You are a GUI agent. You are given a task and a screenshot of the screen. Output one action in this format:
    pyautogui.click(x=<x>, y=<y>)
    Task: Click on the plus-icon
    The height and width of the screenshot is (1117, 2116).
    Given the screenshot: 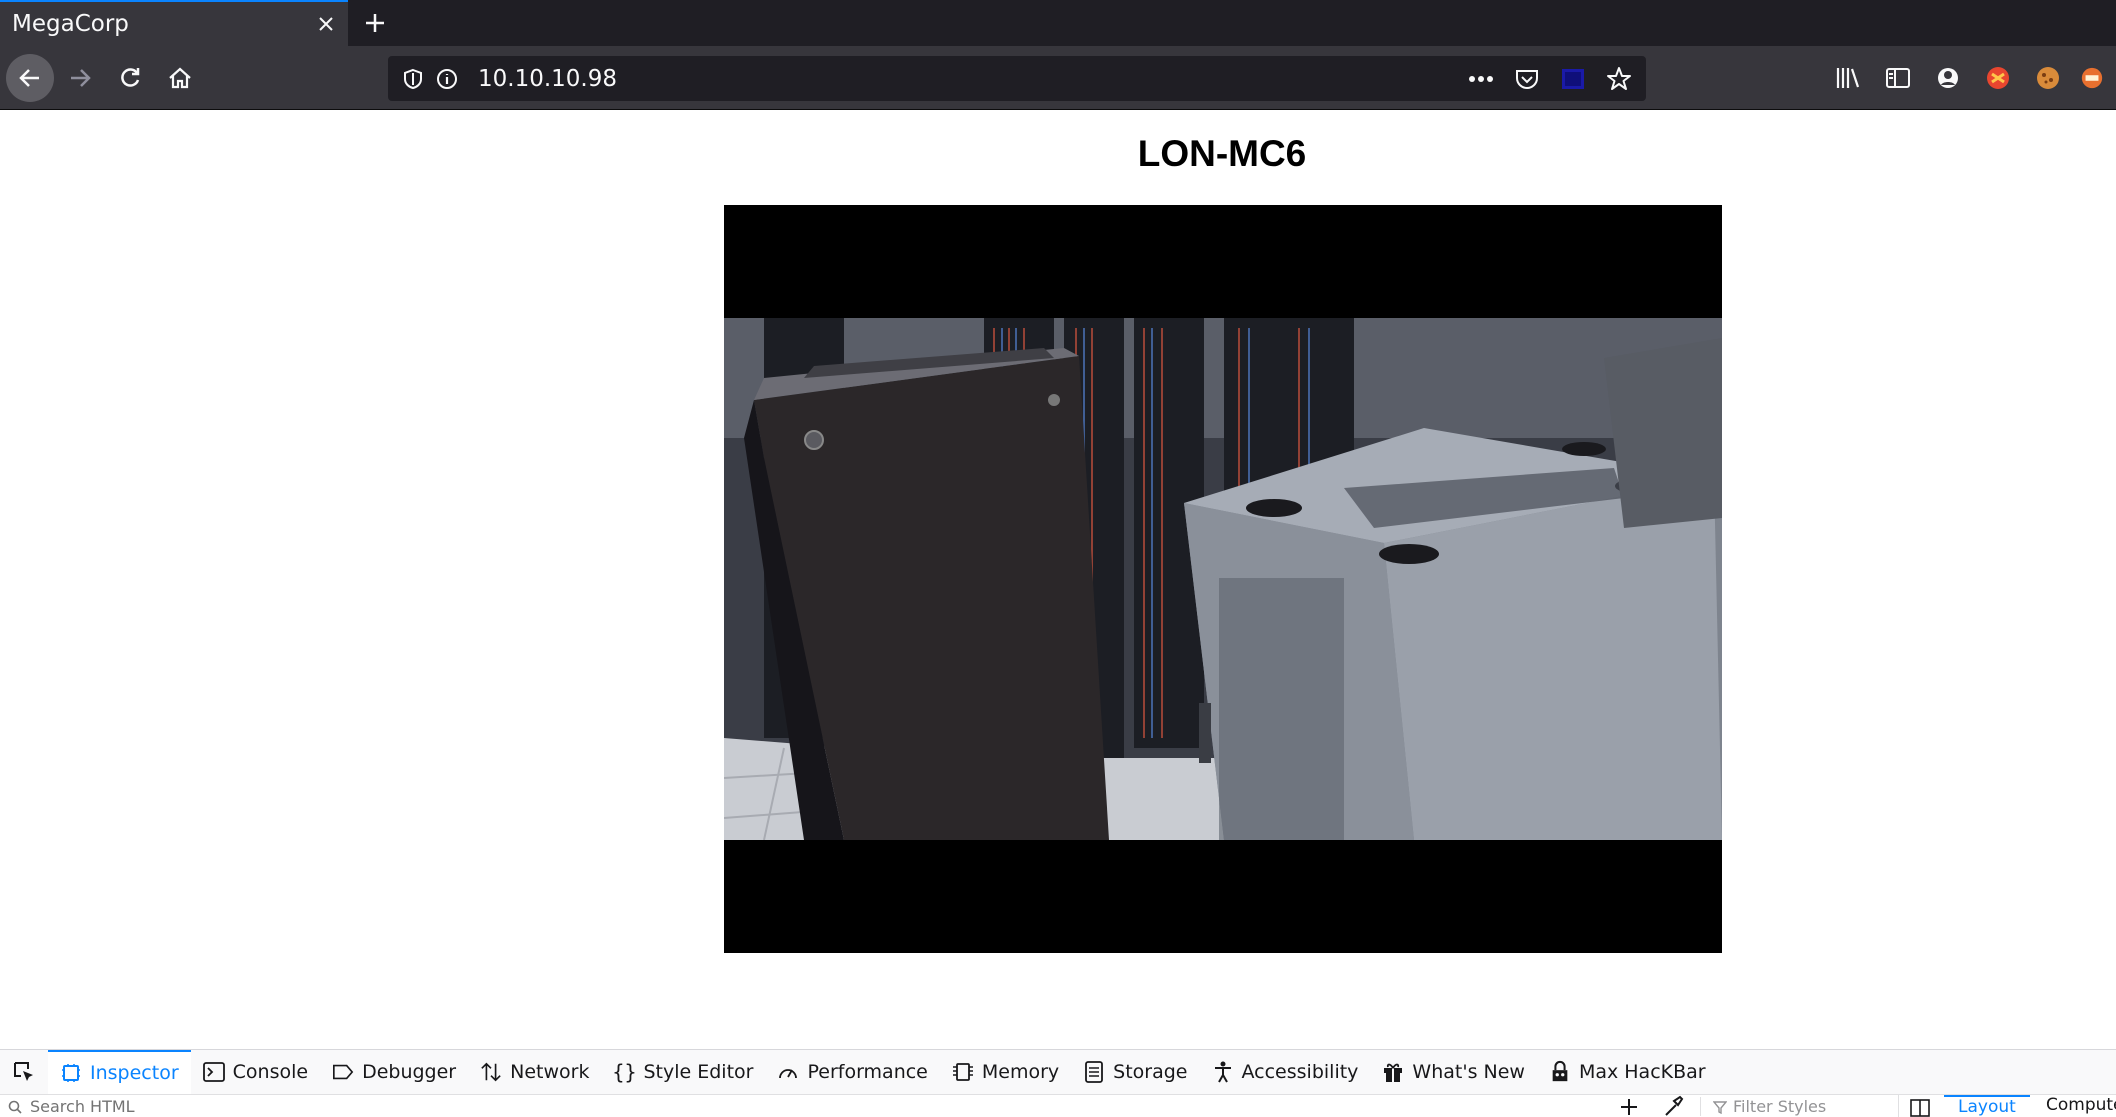 What is the action you would take?
    pyautogui.click(x=375, y=23)
    